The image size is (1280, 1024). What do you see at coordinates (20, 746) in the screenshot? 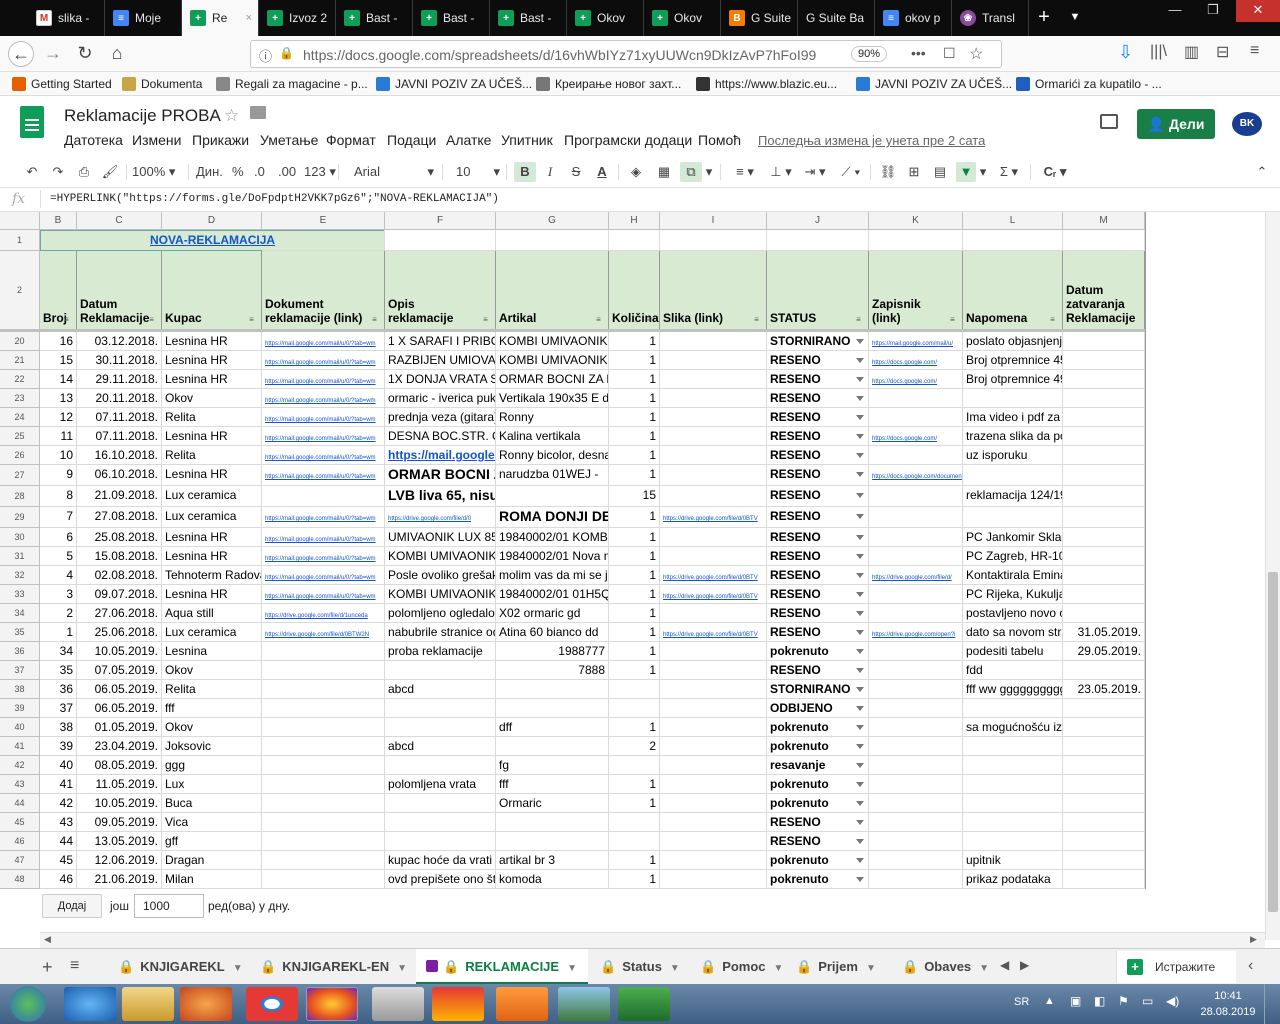
I see `row-header: 41` at bounding box center [20, 746].